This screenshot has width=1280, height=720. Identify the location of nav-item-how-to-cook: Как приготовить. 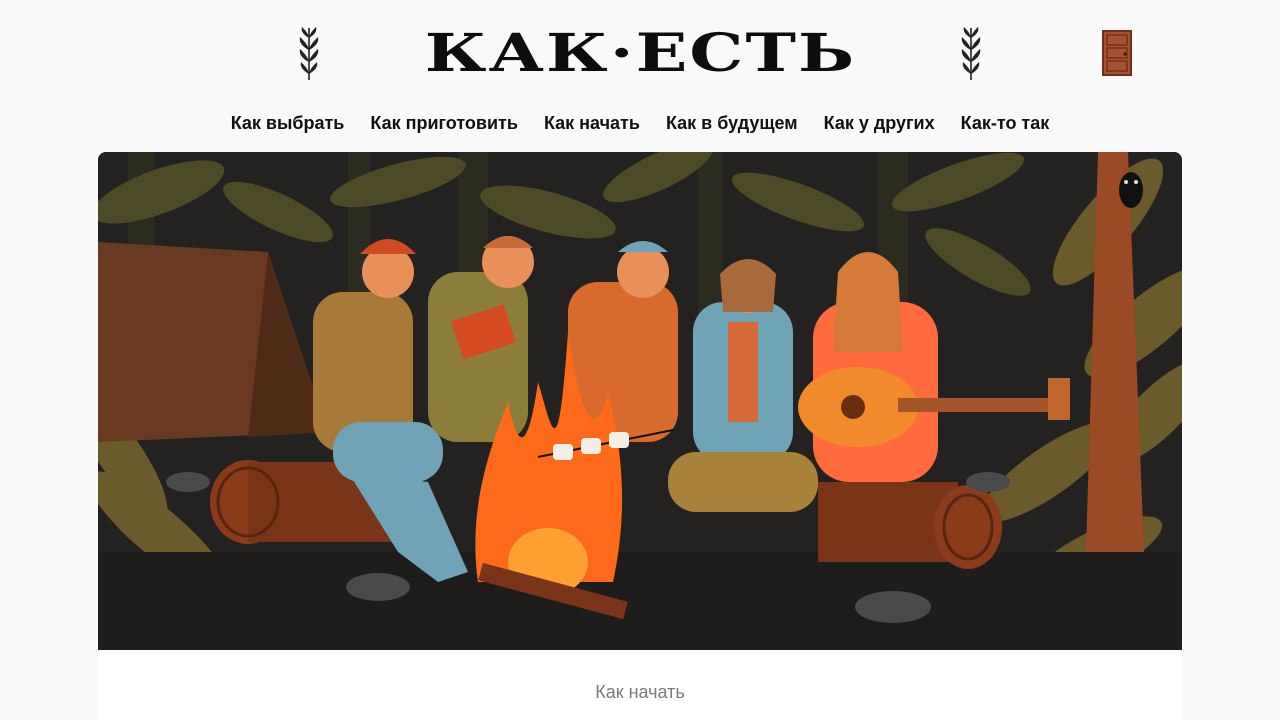
(444, 124).